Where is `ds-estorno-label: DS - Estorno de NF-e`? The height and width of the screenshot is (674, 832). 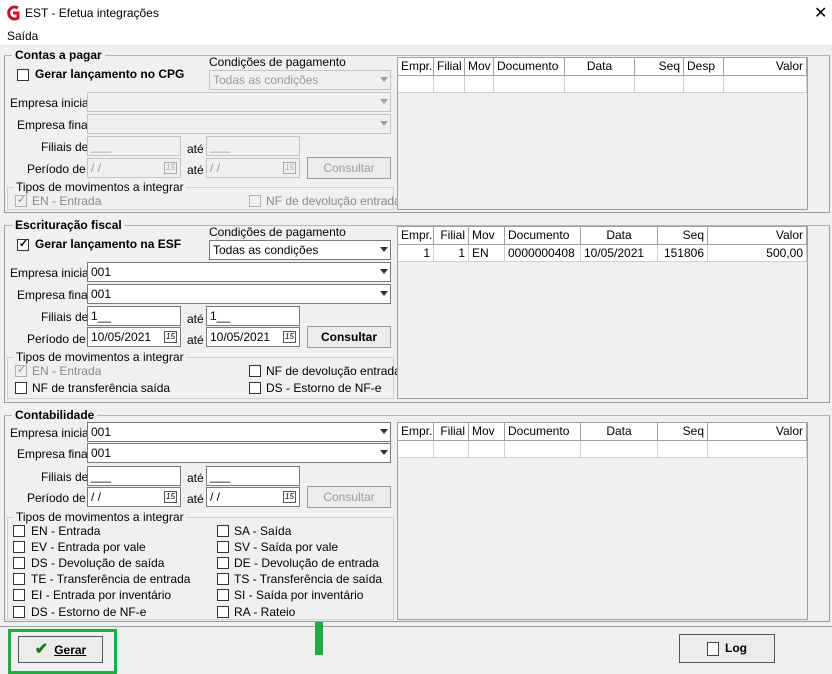 ds-estorno-label: DS - Estorno de NF-e is located at coordinates (324, 388).